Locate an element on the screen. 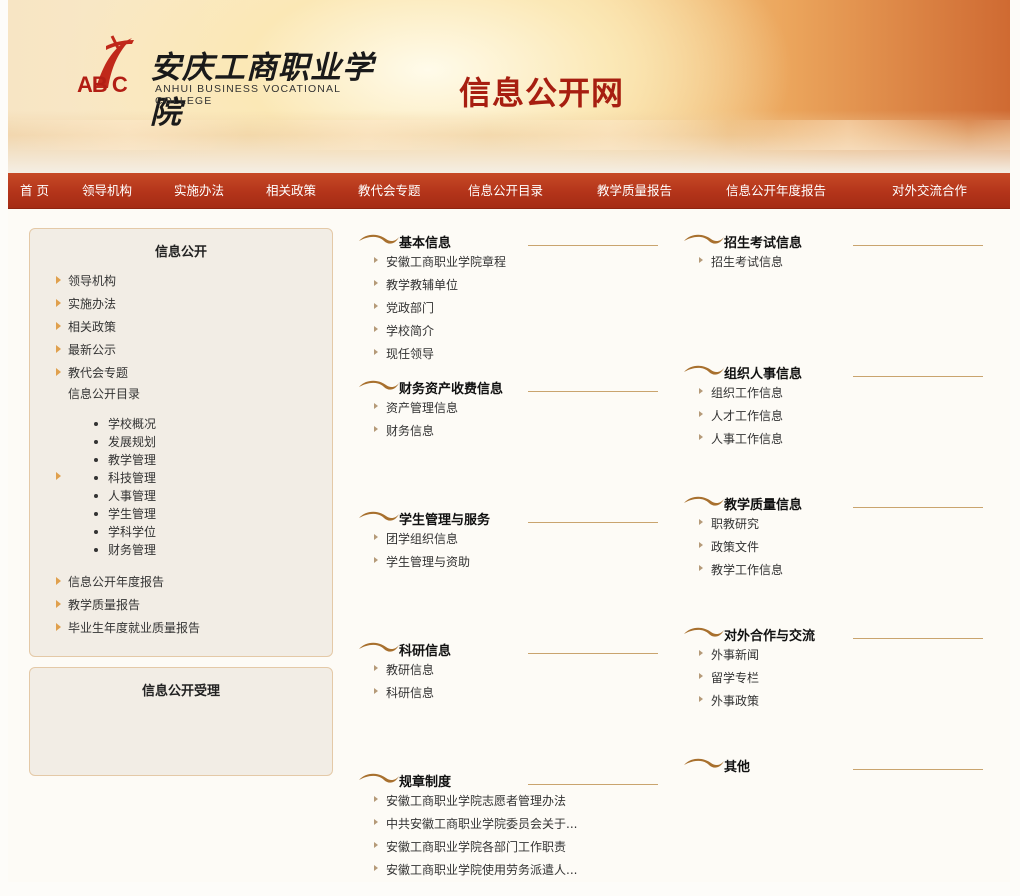  catalog-item-tech: 科技管理 is located at coordinates (132, 477).